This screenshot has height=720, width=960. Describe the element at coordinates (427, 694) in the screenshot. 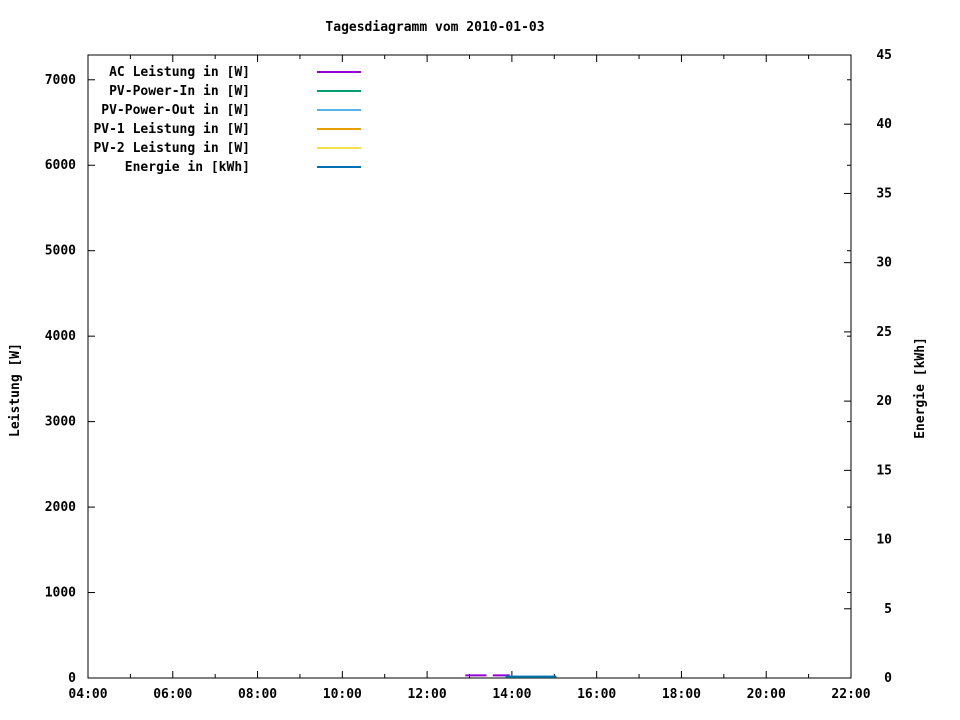

I see `x-tick-label: 12:00` at that location.